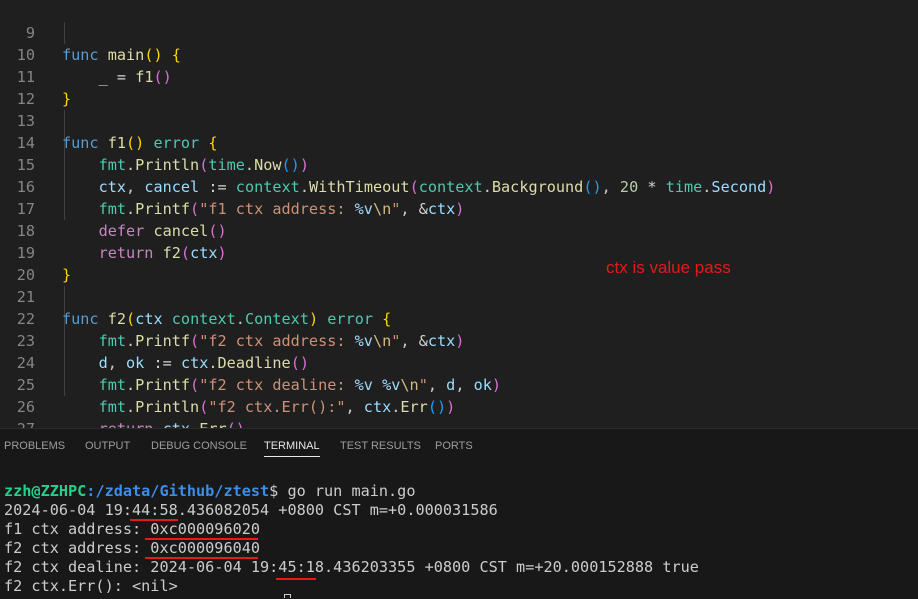 The height and width of the screenshot is (599, 918). I want to click on line-number: 27, so click(17, 423).